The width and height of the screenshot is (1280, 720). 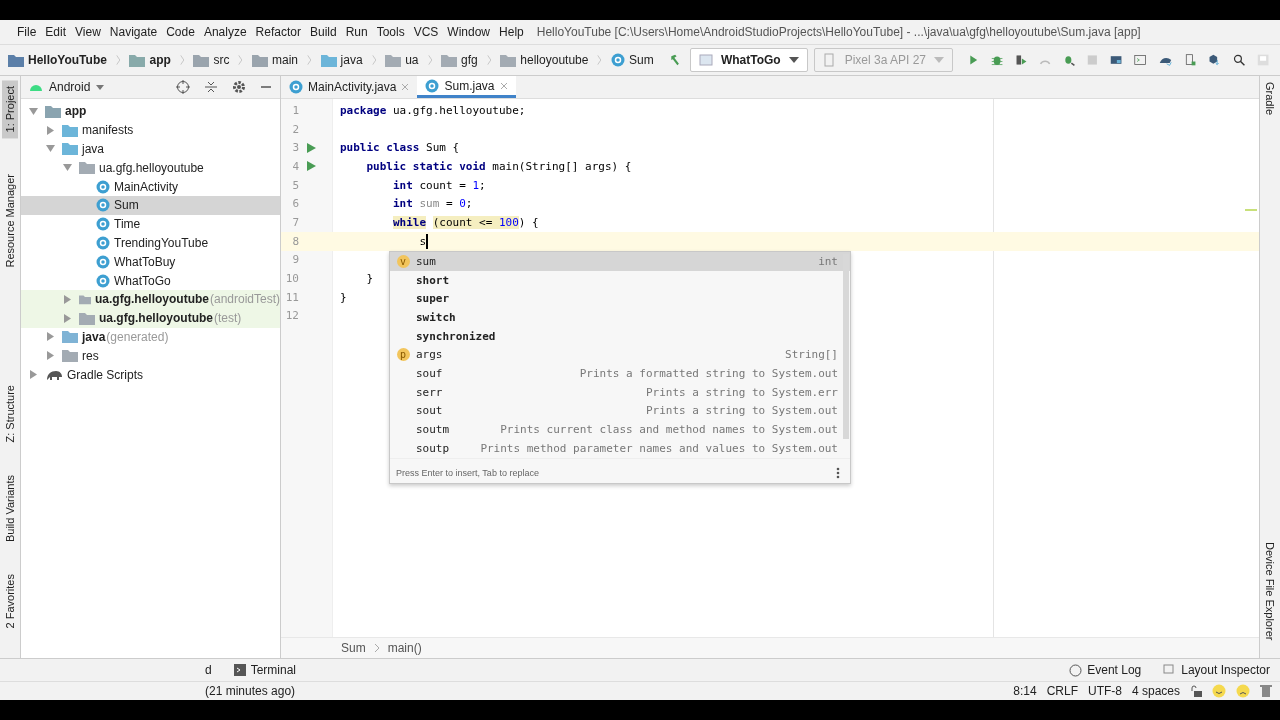 I want to click on tree-item: MainActivity, so click(x=150, y=186).